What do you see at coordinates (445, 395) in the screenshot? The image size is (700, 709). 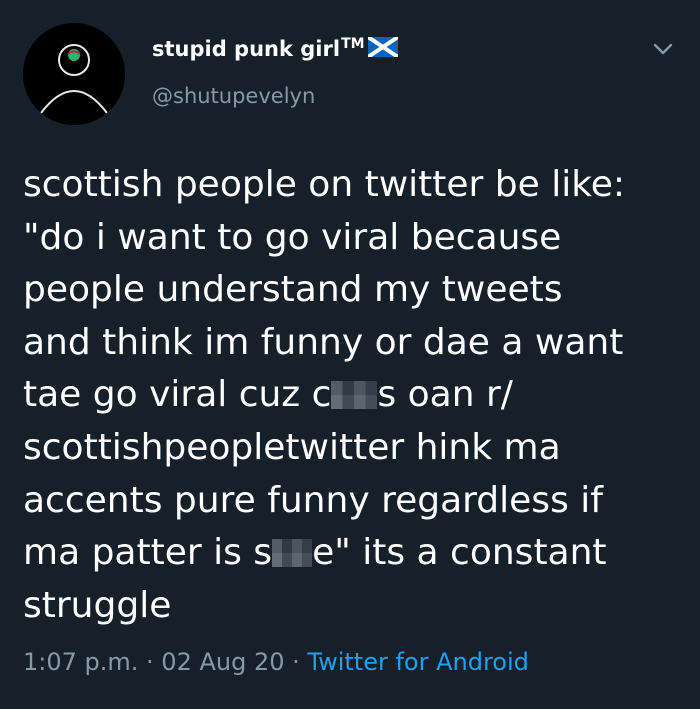 I see `tweet-line-part: s oan r/` at bounding box center [445, 395].